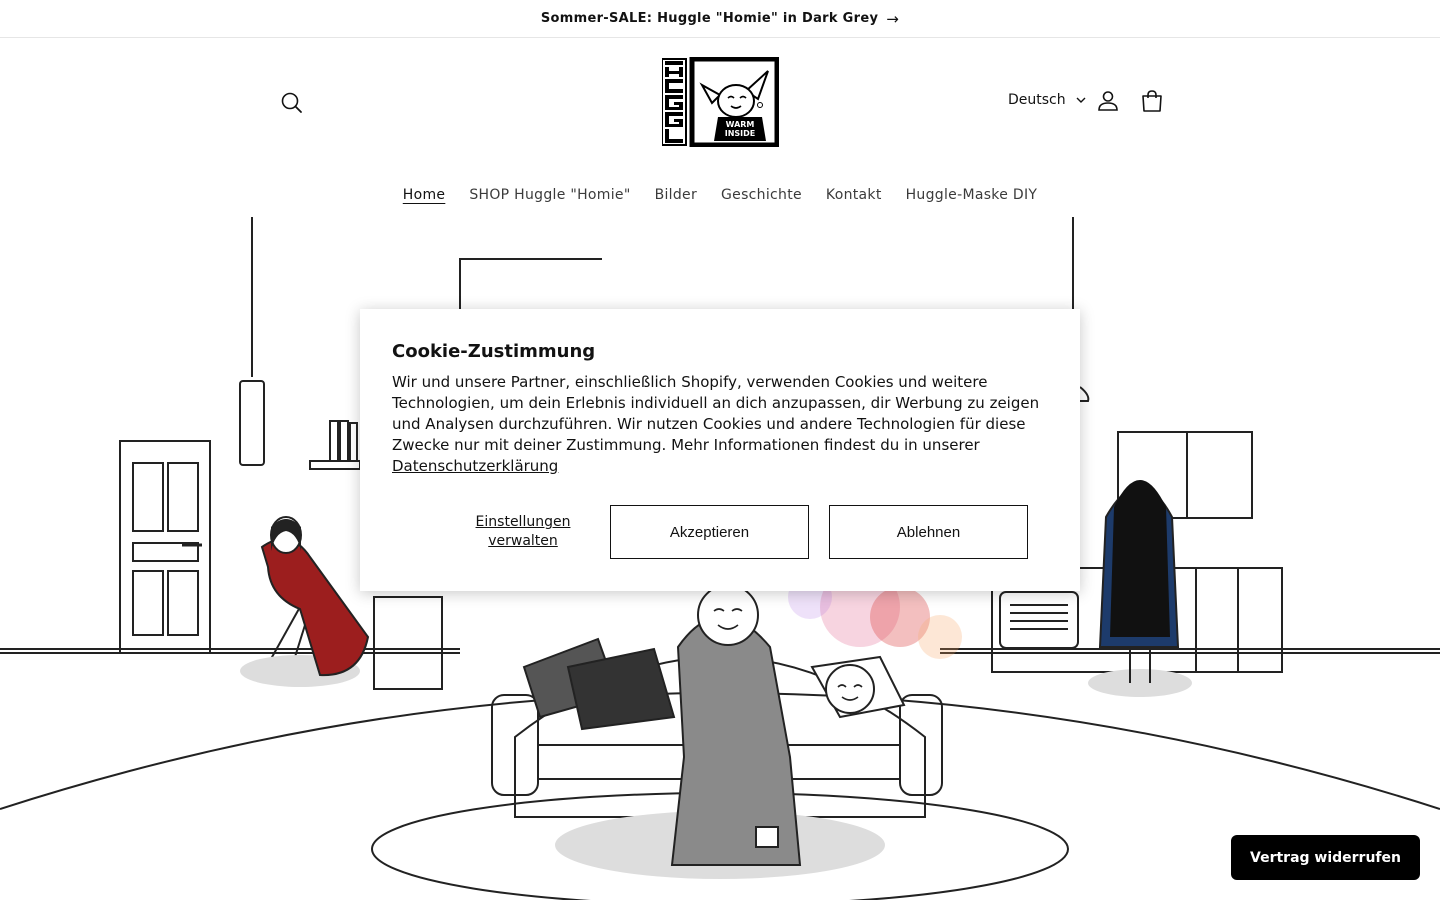 This screenshot has width=1440, height=900. I want to click on account-icon, so click(1108, 101).